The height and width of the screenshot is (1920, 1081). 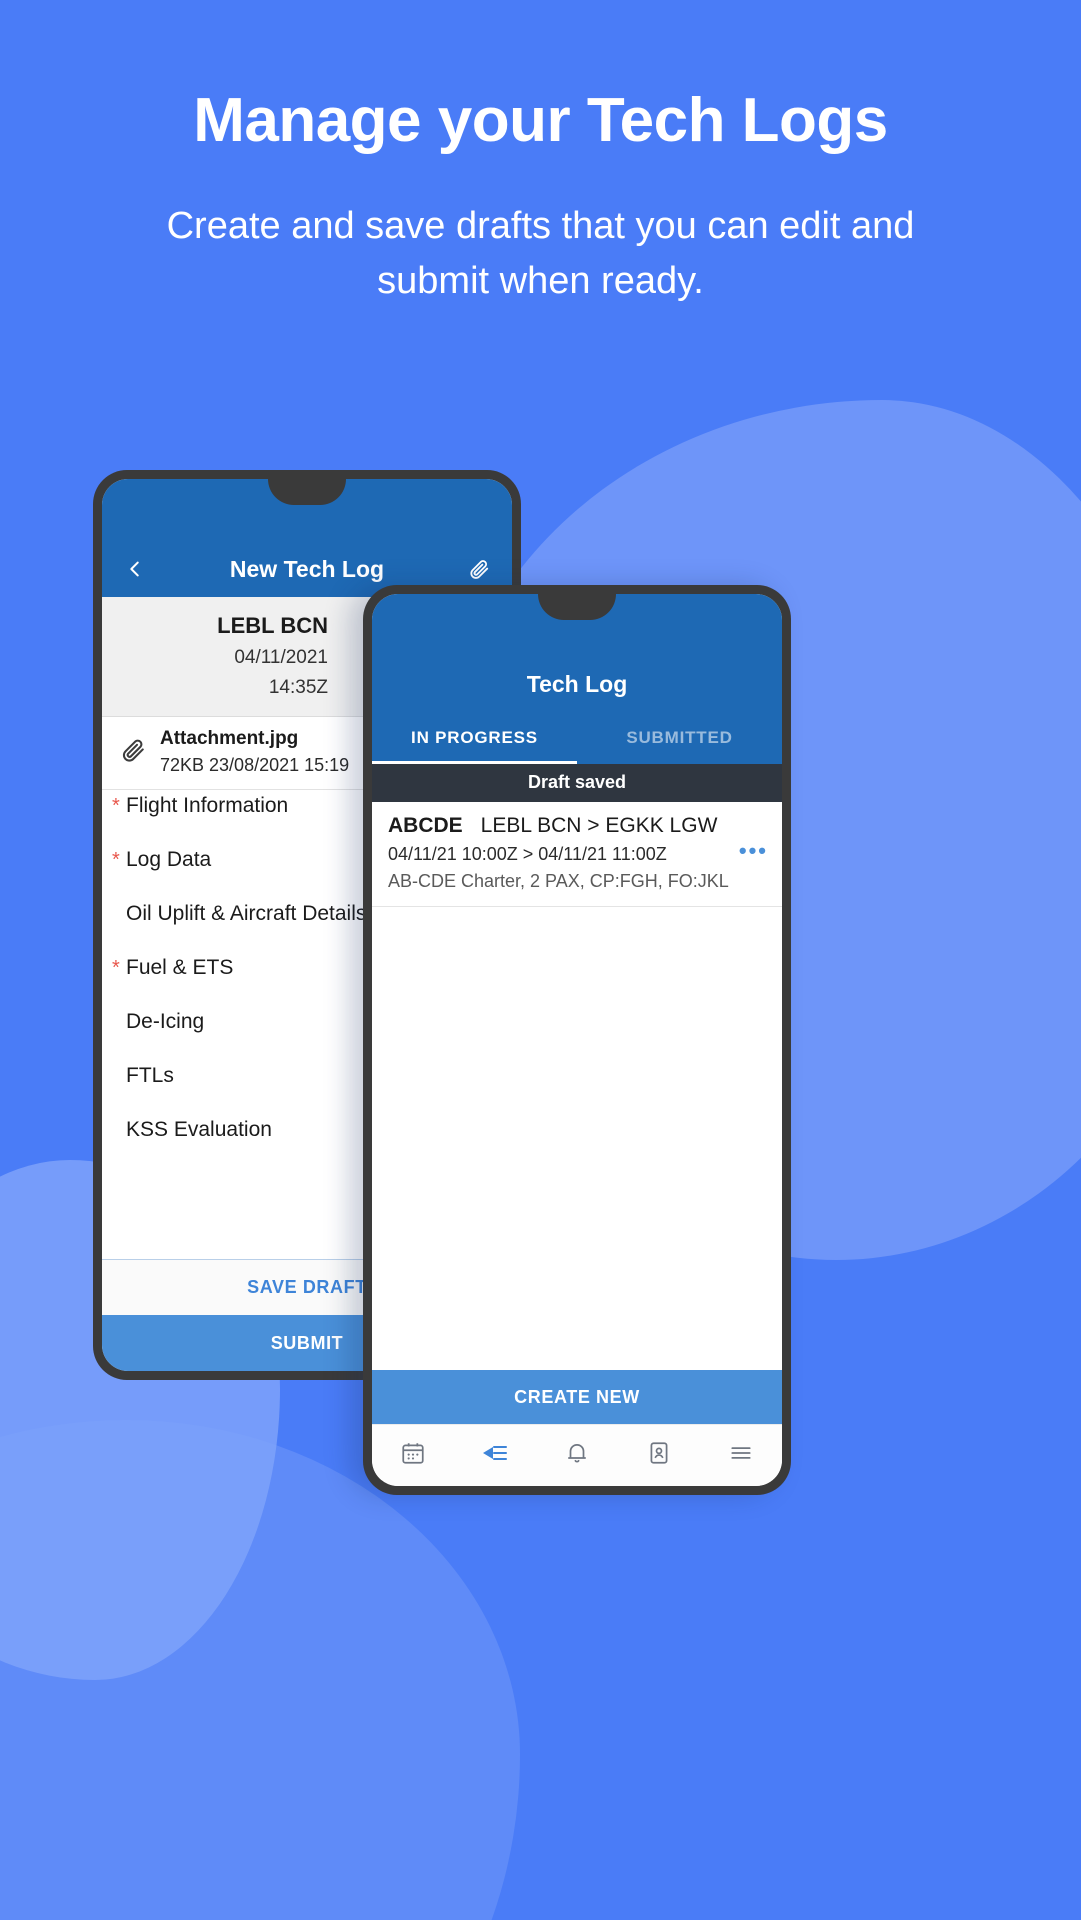 I want to click on section-label: FTLs, so click(x=150, y=1076).